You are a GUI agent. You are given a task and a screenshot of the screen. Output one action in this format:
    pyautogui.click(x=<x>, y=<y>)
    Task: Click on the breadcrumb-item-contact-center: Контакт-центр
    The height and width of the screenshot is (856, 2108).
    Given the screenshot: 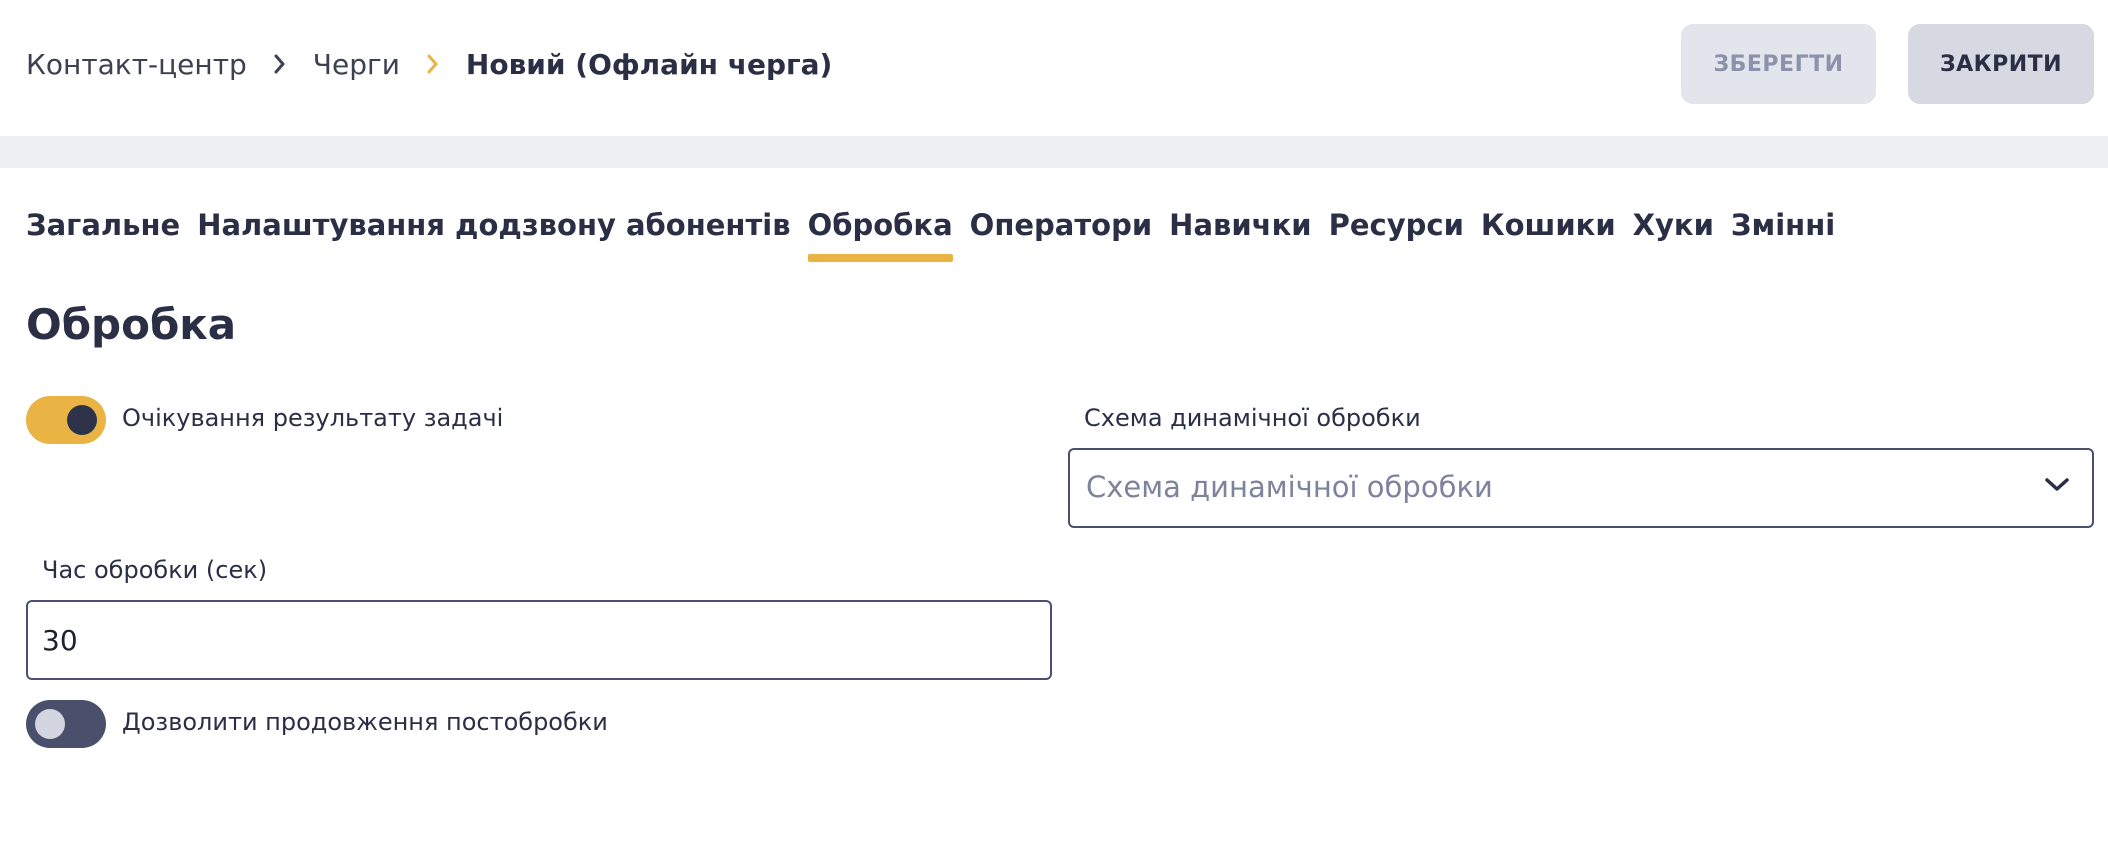 What is the action you would take?
    pyautogui.click(x=136, y=64)
    